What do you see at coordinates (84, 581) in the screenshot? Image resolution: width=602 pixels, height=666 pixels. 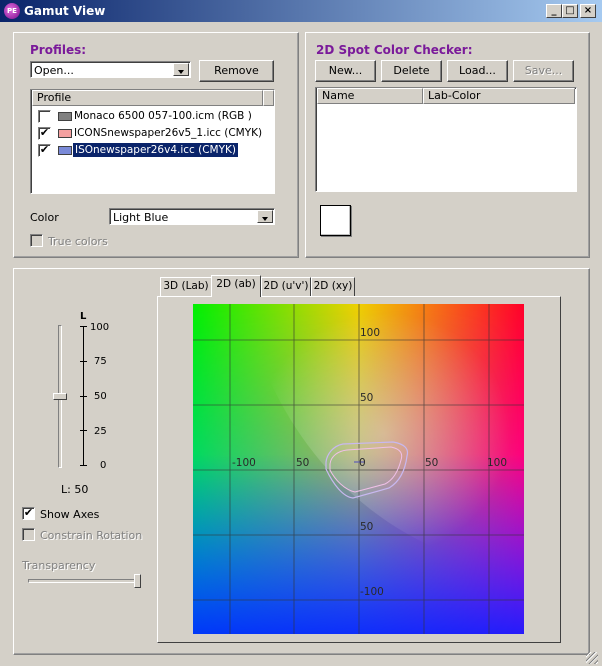 I see `transparency-slider-track` at bounding box center [84, 581].